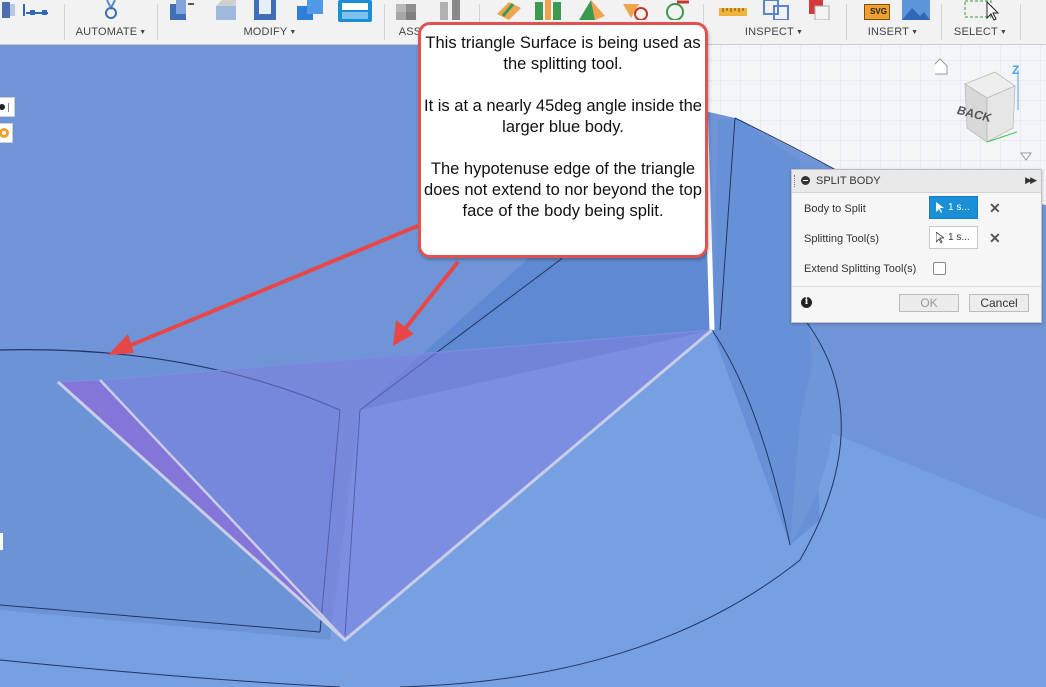 This screenshot has width=1046, height=687. Describe the element at coordinates (31, 22) in the screenshot. I see `toolbar-group-create` at that location.